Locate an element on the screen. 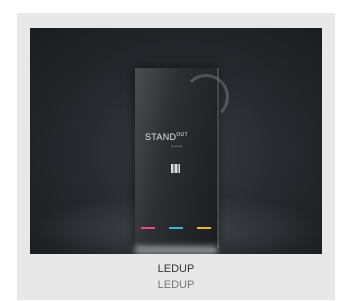  arc-graphic is located at coordinates (206, 97).